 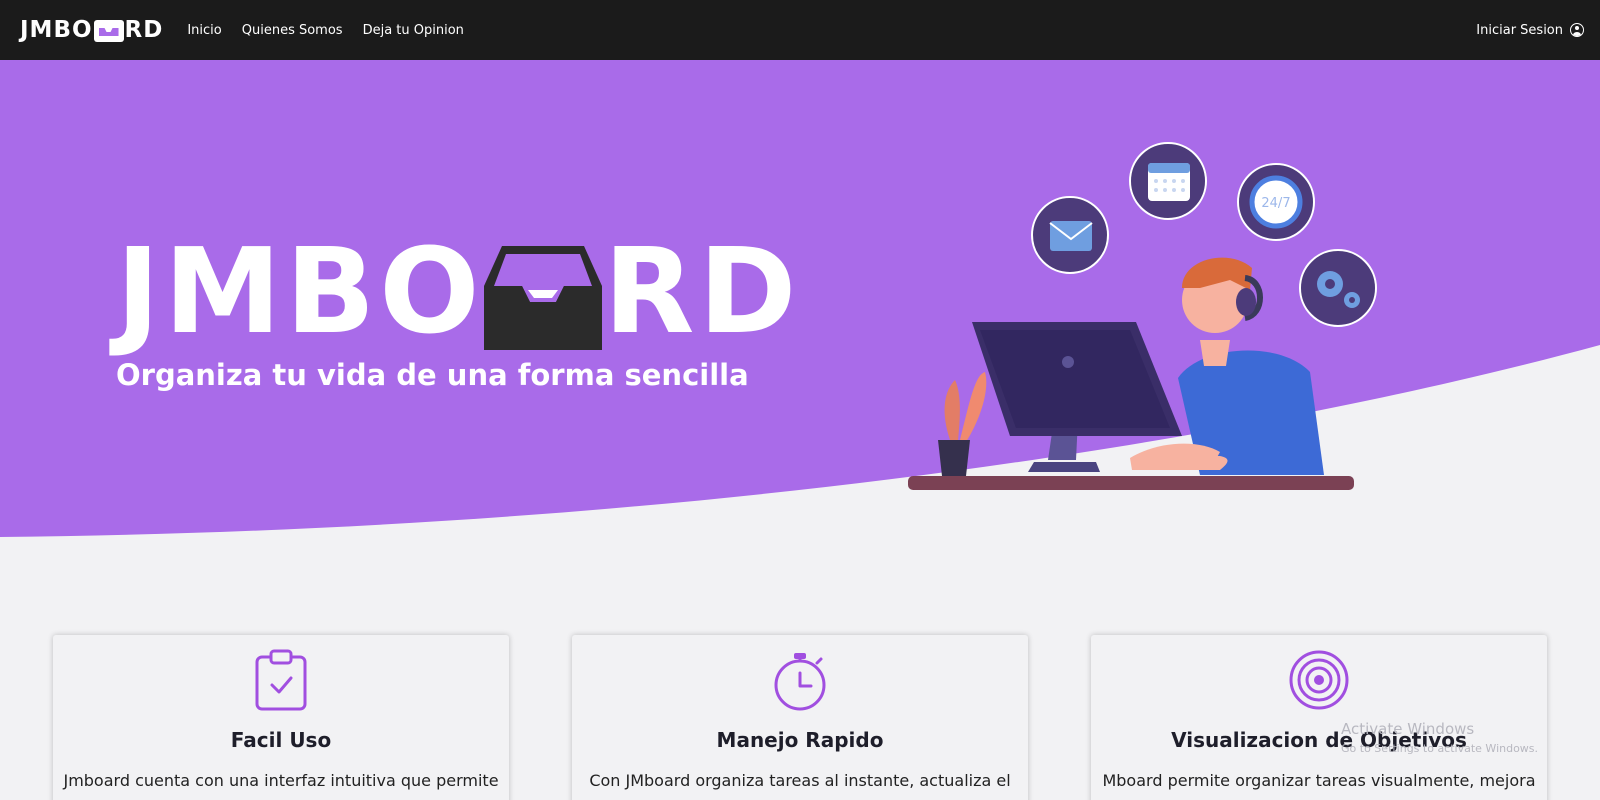 What do you see at coordinates (281, 740) in the screenshot?
I see `feature-title: Facil Uso` at bounding box center [281, 740].